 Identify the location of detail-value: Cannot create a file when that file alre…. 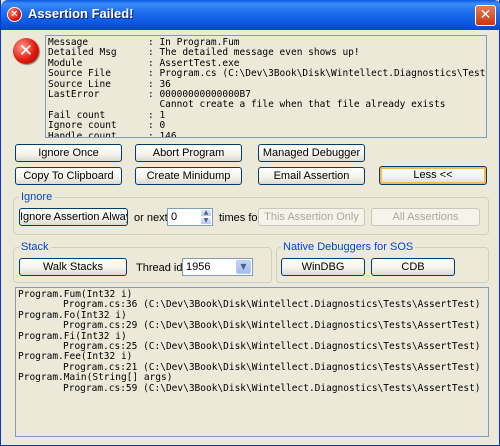
(297, 105).